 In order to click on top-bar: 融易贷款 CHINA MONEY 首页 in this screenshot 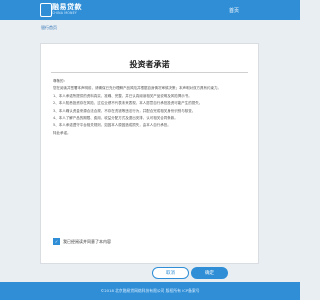, I will do `click(150, 10)`.